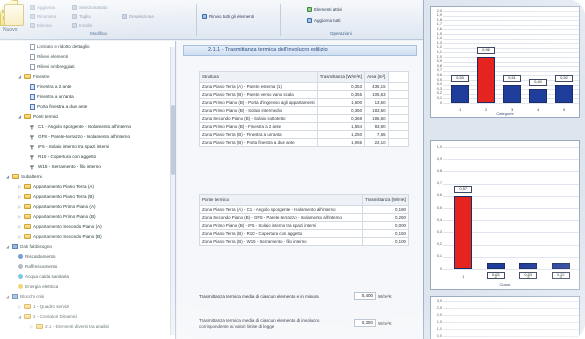 This screenshot has height=339, width=585. I want to click on ribbon-small-button-4: Selezionatutto, so click(90, 7).